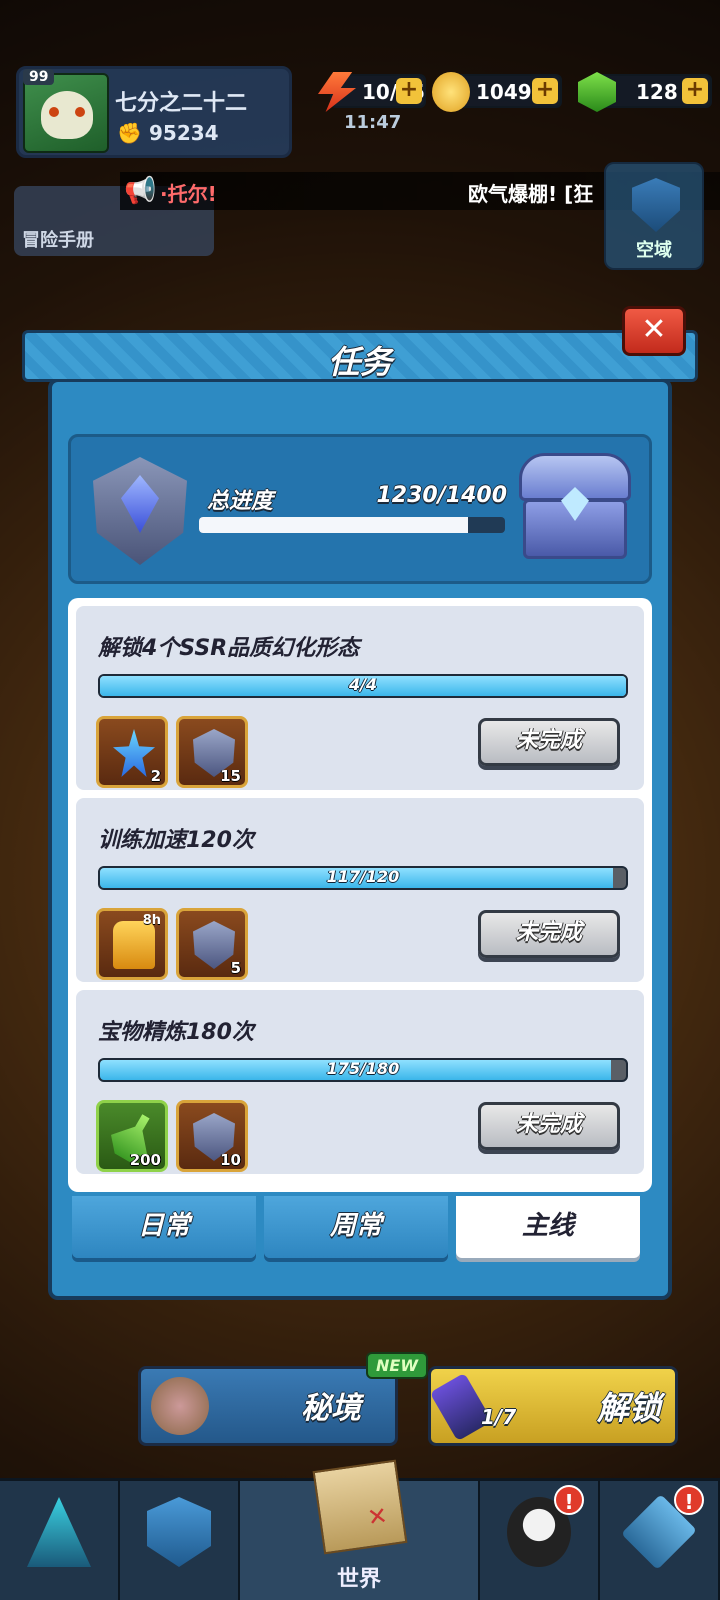  Describe the element at coordinates (531, 194) in the screenshot. I see `ticker-text-2: 欧气爆棚! [狂` at that location.